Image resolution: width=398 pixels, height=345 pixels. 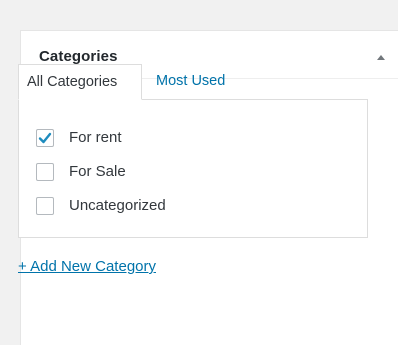 I want to click on category-tabs: All Categories Most Used, so click(x=193, y=82).